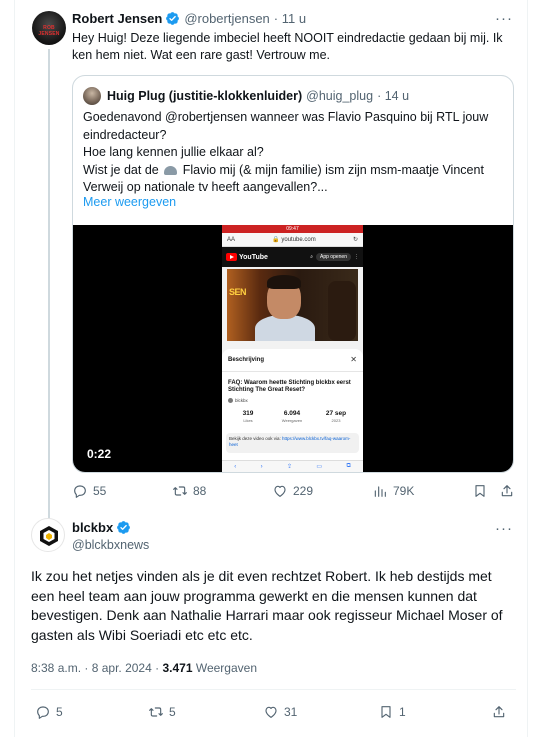  What do you see at coordinates (226, 18) in the screenshot?
I see `author-handle: @robertjensen` at bounding box center [226, 18].